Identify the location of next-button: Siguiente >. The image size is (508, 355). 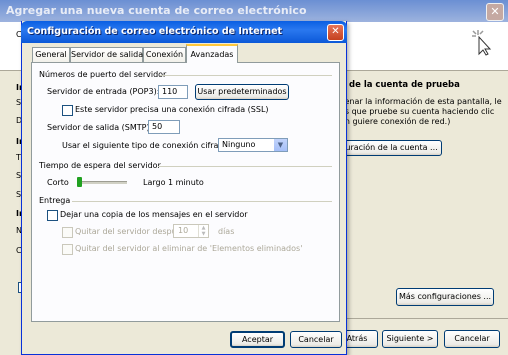
(410, 339).